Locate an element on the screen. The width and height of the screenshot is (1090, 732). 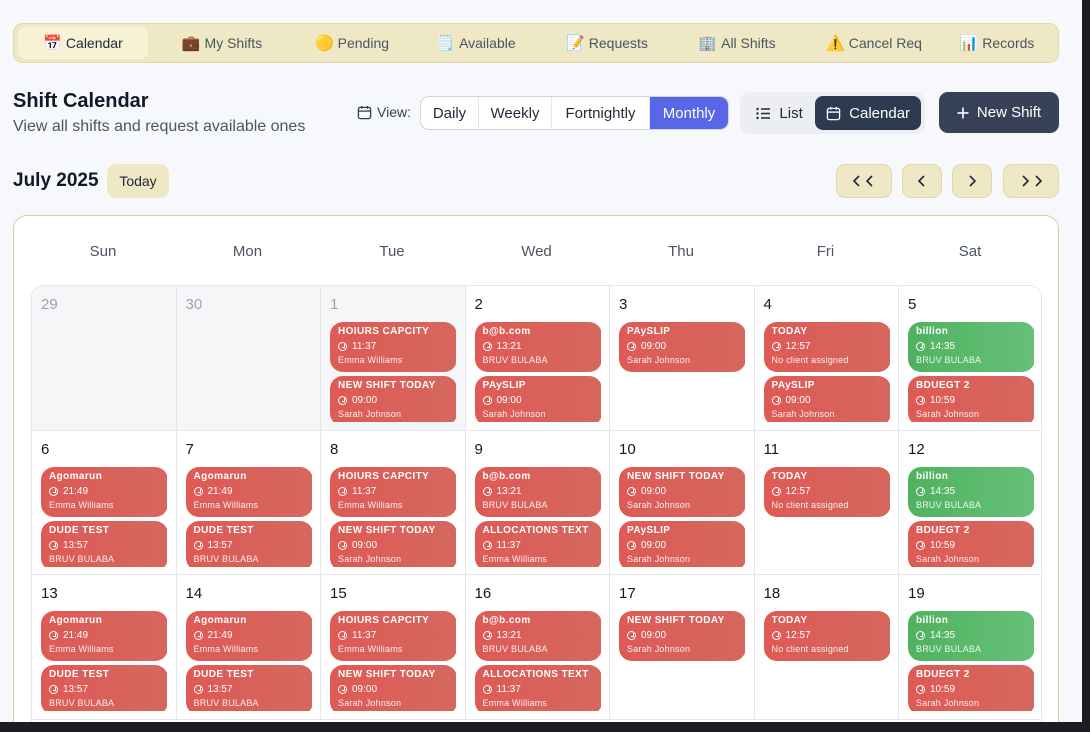
day-number: 9 is located at coordinates (478, 449).